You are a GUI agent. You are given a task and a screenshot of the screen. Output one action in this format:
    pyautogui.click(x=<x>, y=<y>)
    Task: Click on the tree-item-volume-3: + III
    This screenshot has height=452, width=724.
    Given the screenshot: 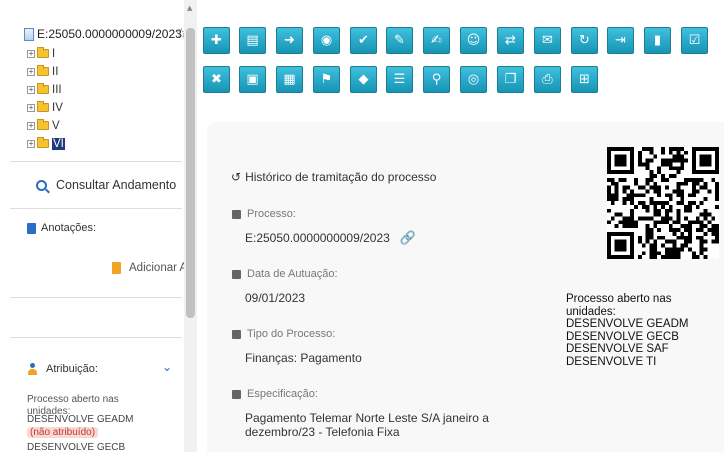 What is the action you would take?
    pyautogui.click(x=44, y=89)
    